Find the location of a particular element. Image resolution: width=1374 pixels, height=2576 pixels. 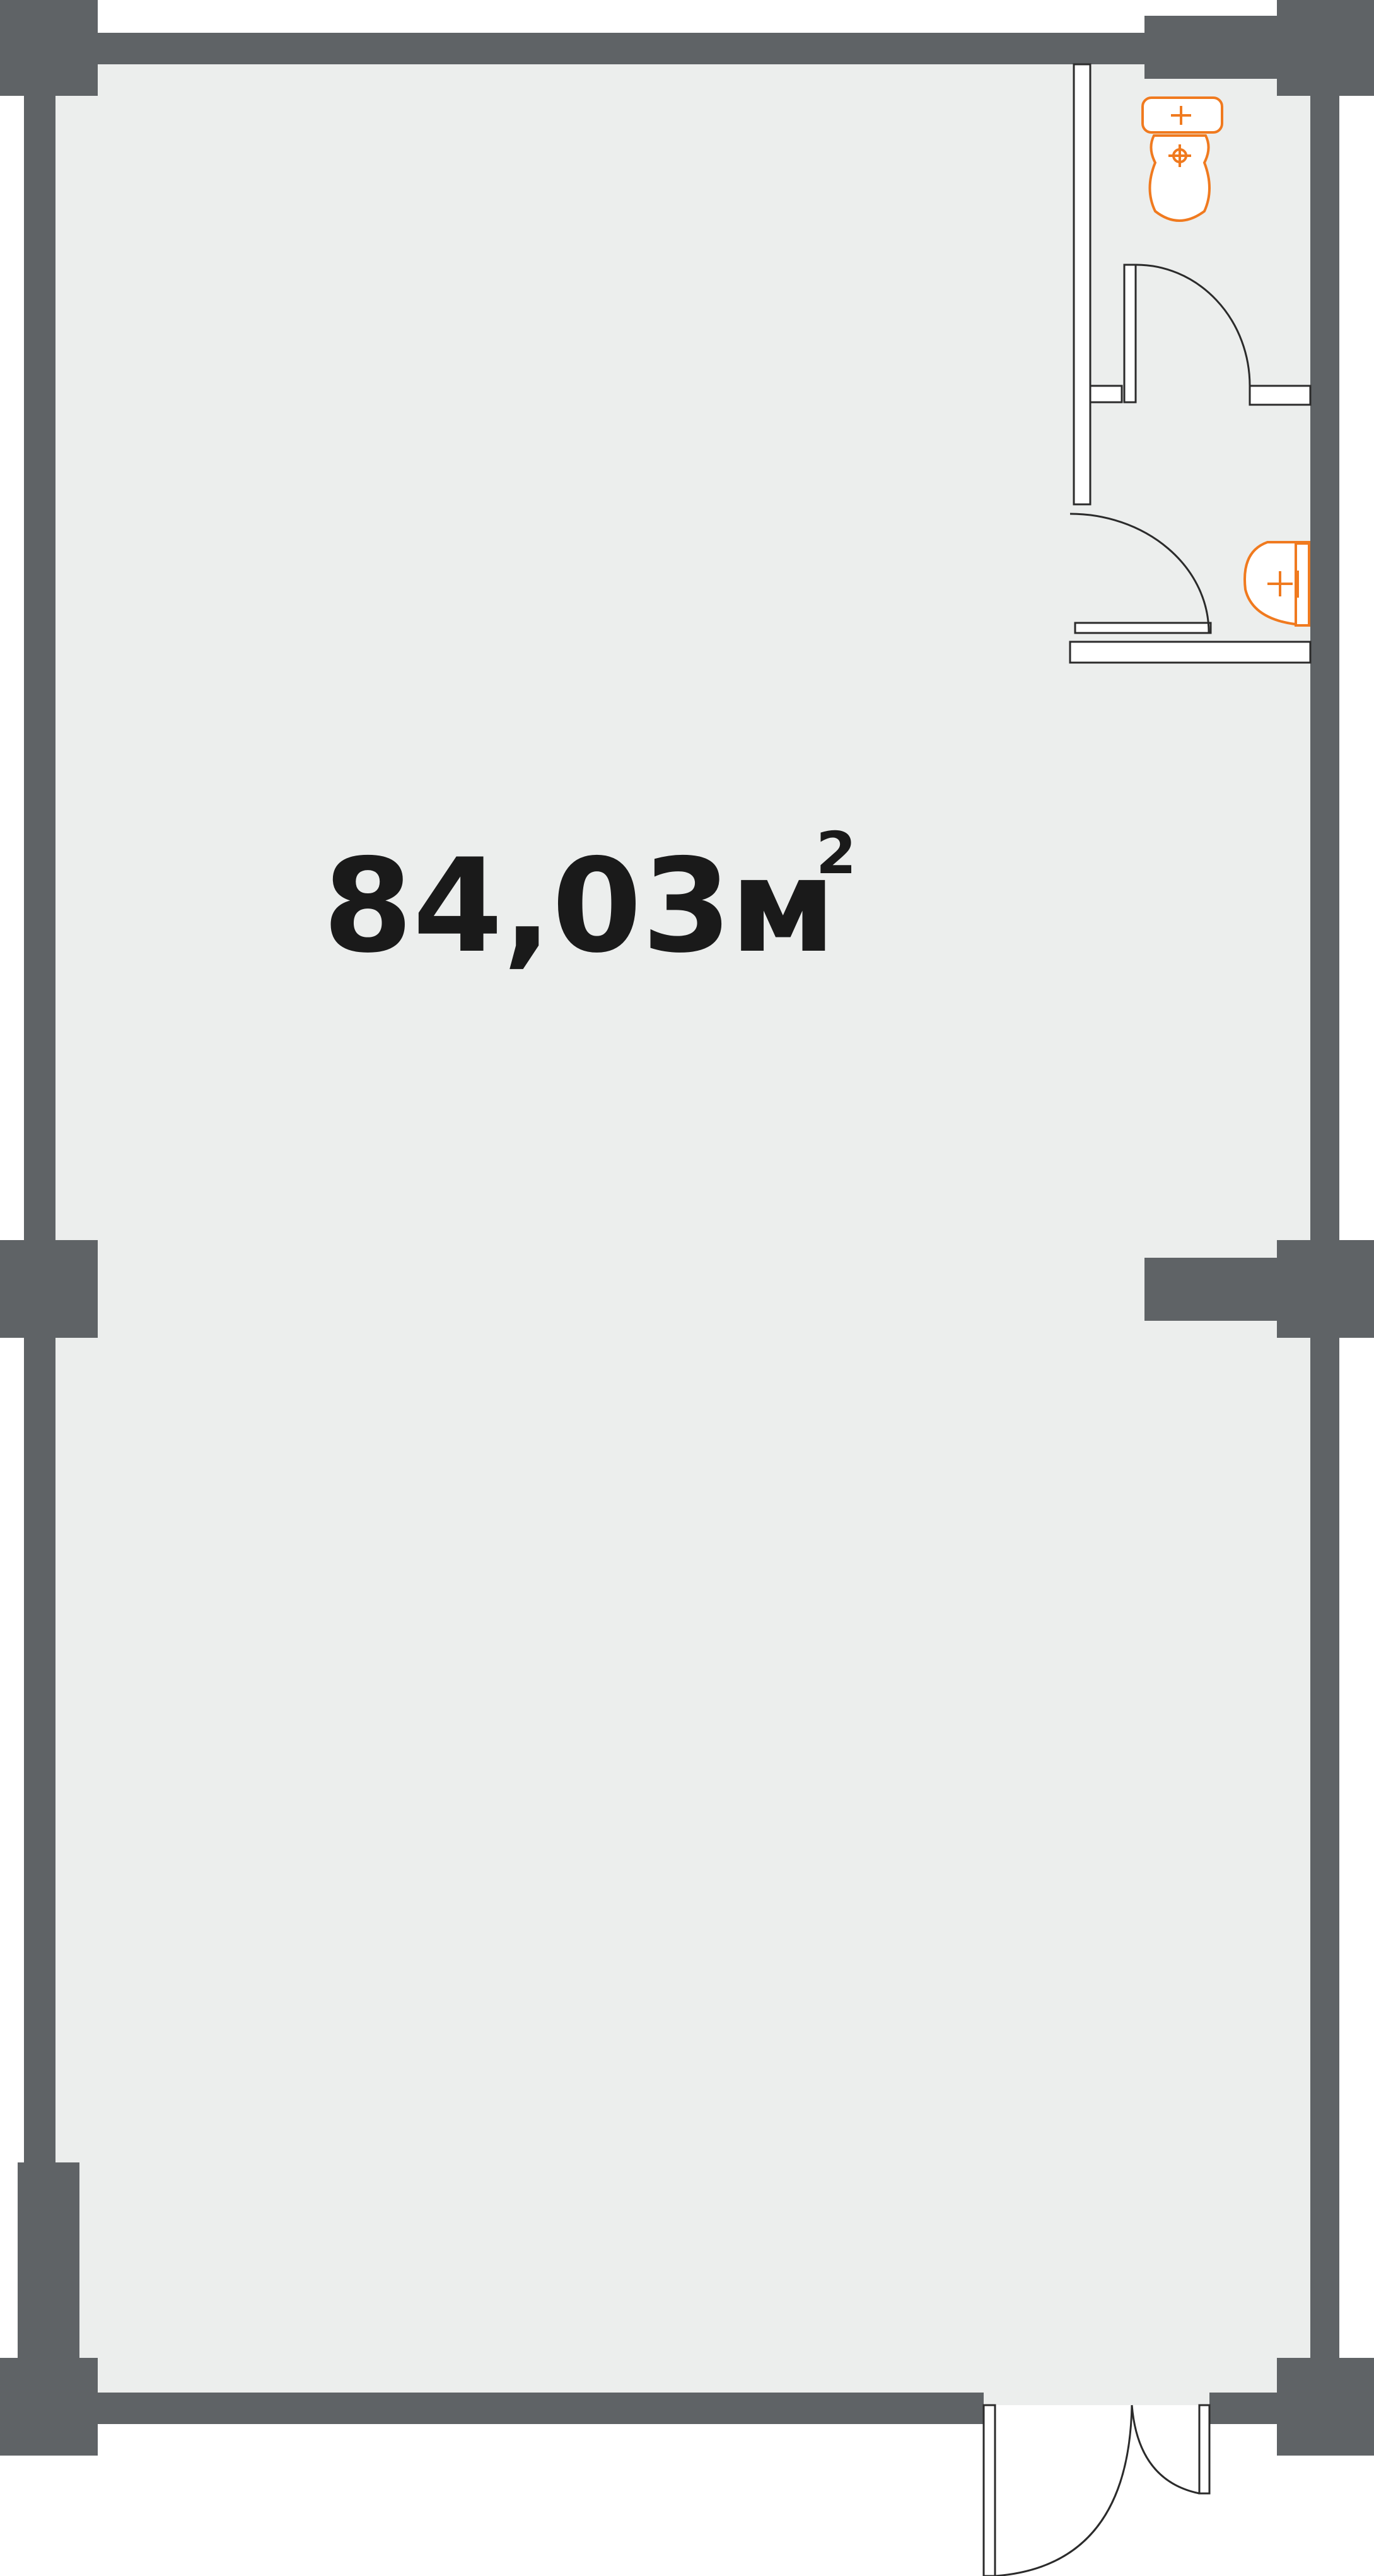

entrance-door-icon is located at coordinates (1096, 2490).